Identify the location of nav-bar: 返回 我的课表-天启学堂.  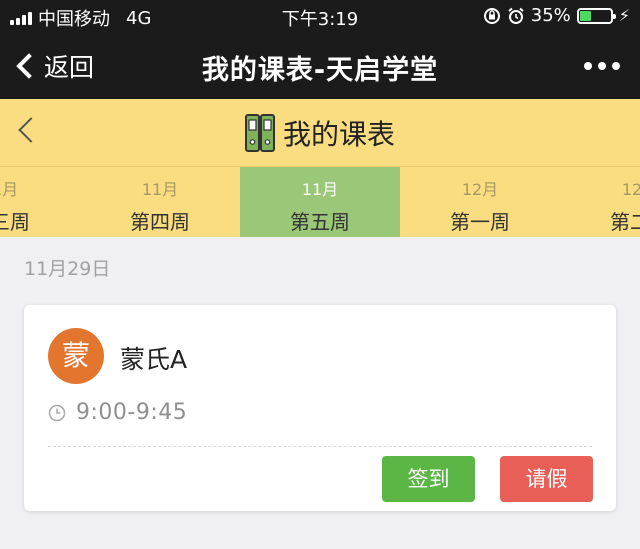
(320, 65).